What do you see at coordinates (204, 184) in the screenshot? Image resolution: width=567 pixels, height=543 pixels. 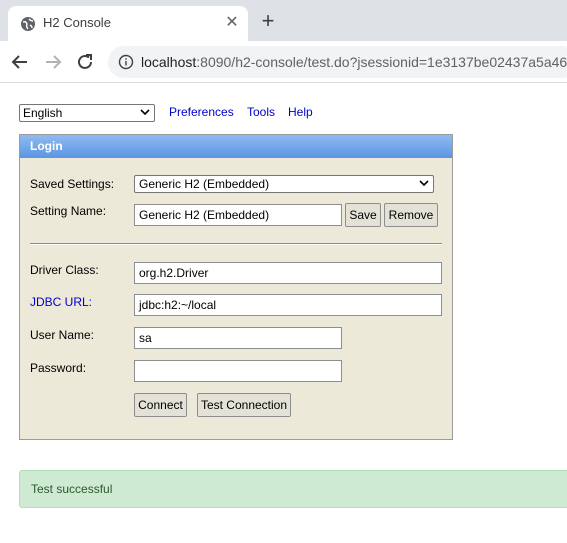 I see `saved-settings-value: Generic H2 (Embedded)` at bounding box center [204, 184].